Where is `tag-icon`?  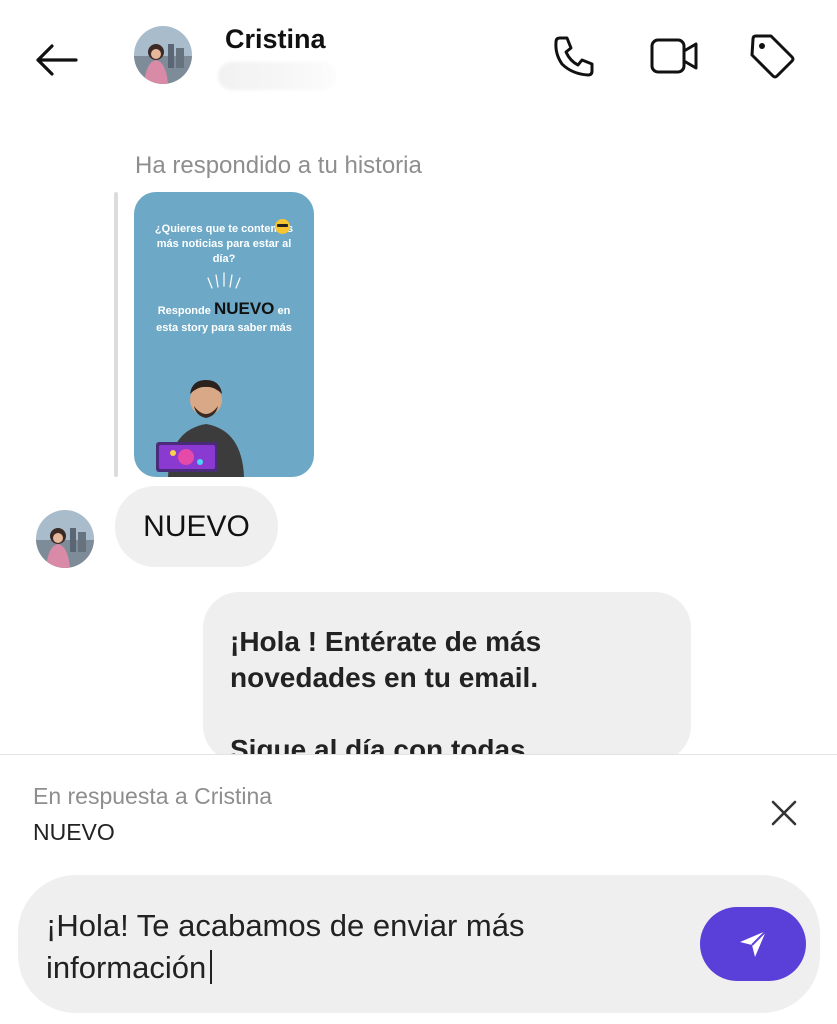 tag-icon is located at coordinates (772, 56).